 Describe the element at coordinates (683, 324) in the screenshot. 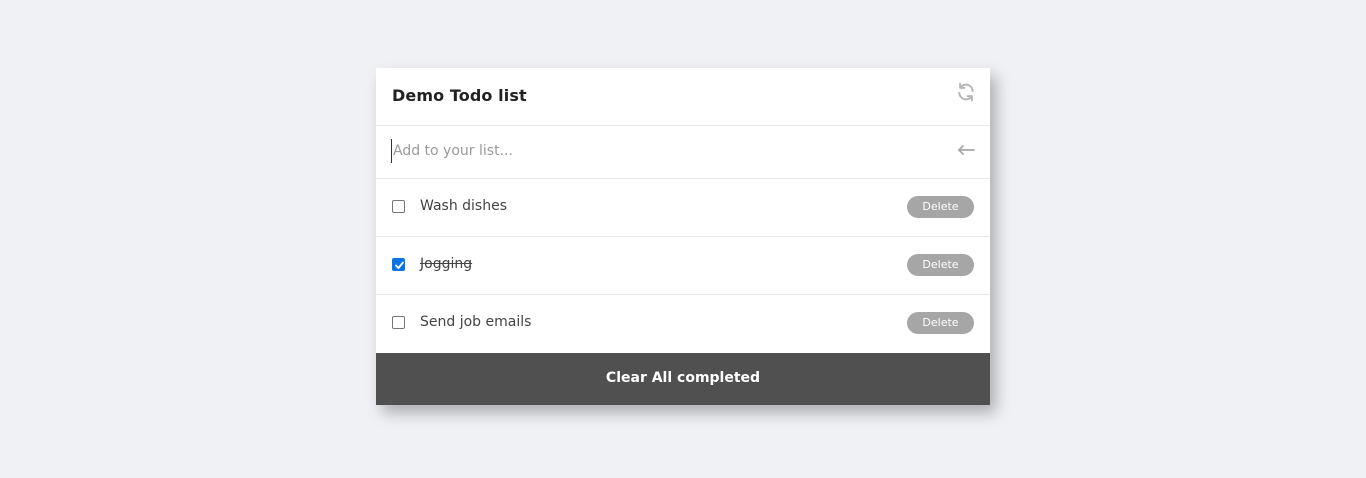

I see `list-item: Send job emails Delete` at that location.